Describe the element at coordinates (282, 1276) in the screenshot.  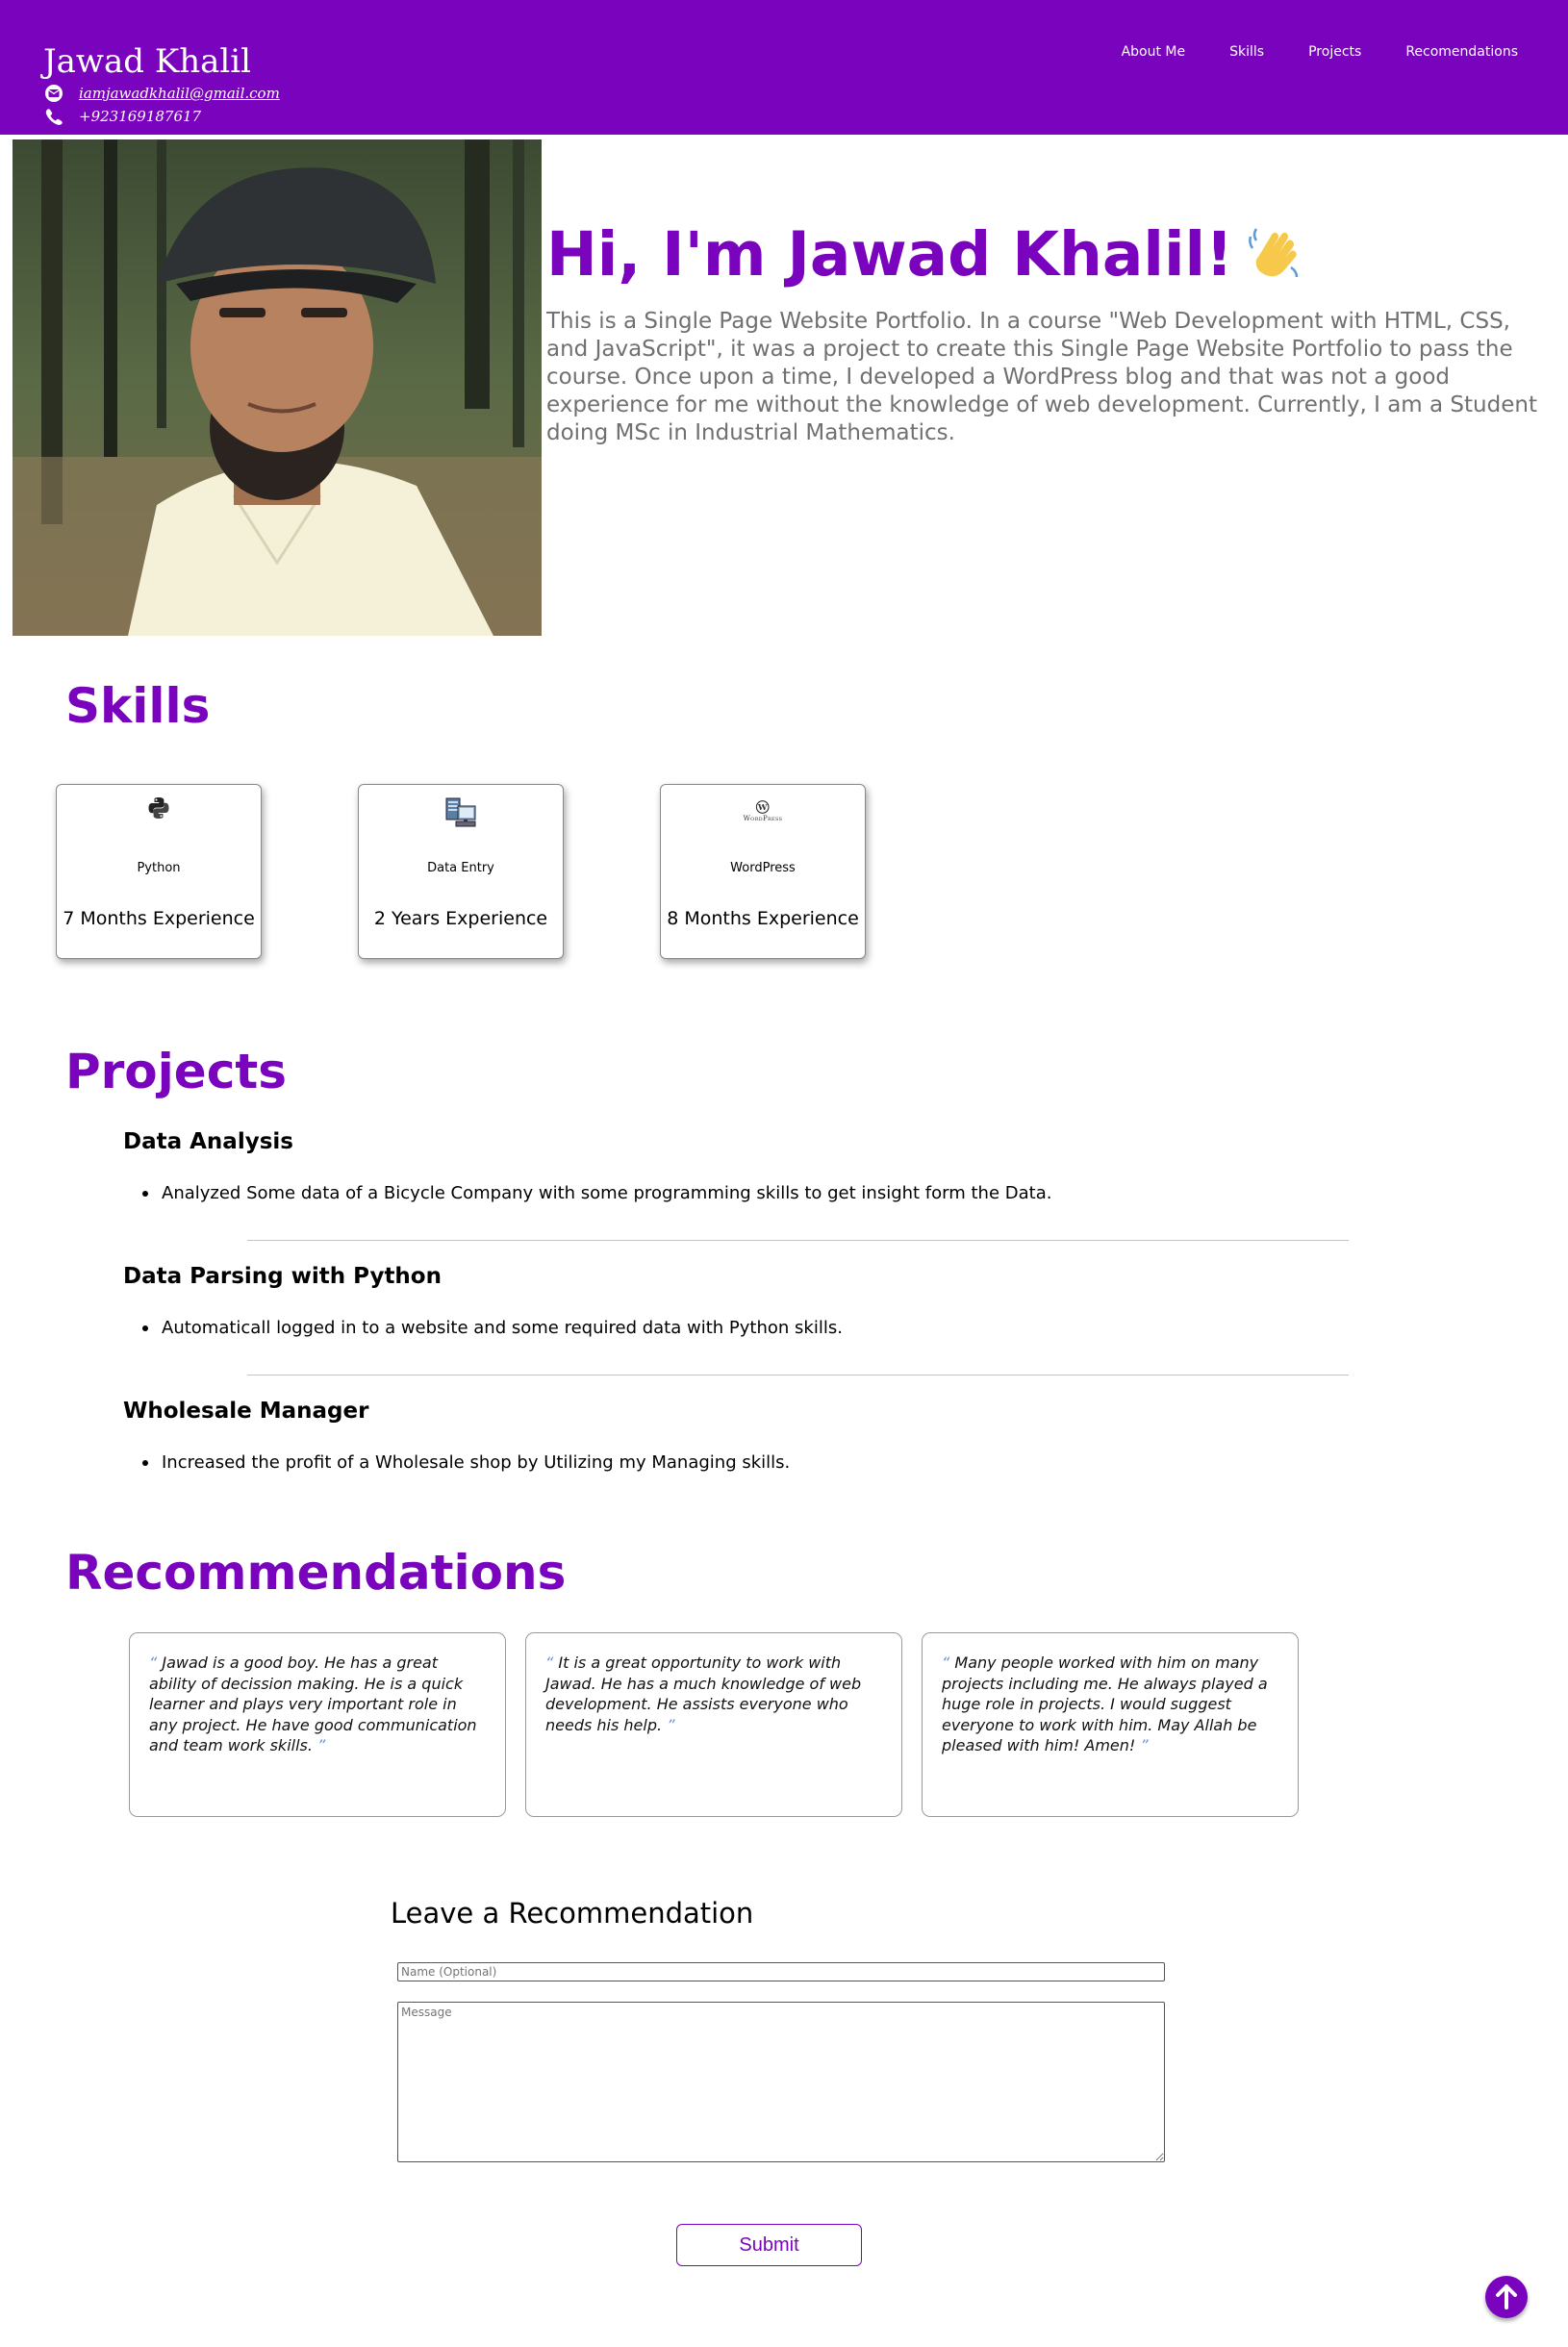
I see `project-title: Data Parsing with Python` at that location.